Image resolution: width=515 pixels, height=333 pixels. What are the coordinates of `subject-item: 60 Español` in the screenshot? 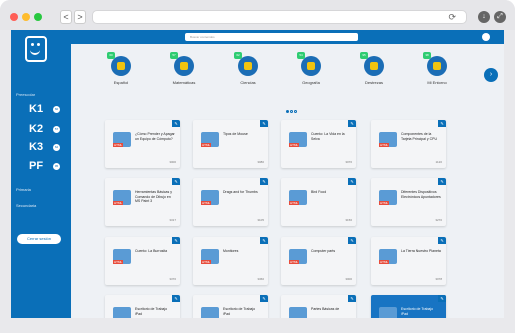 It's located at (121, 68).